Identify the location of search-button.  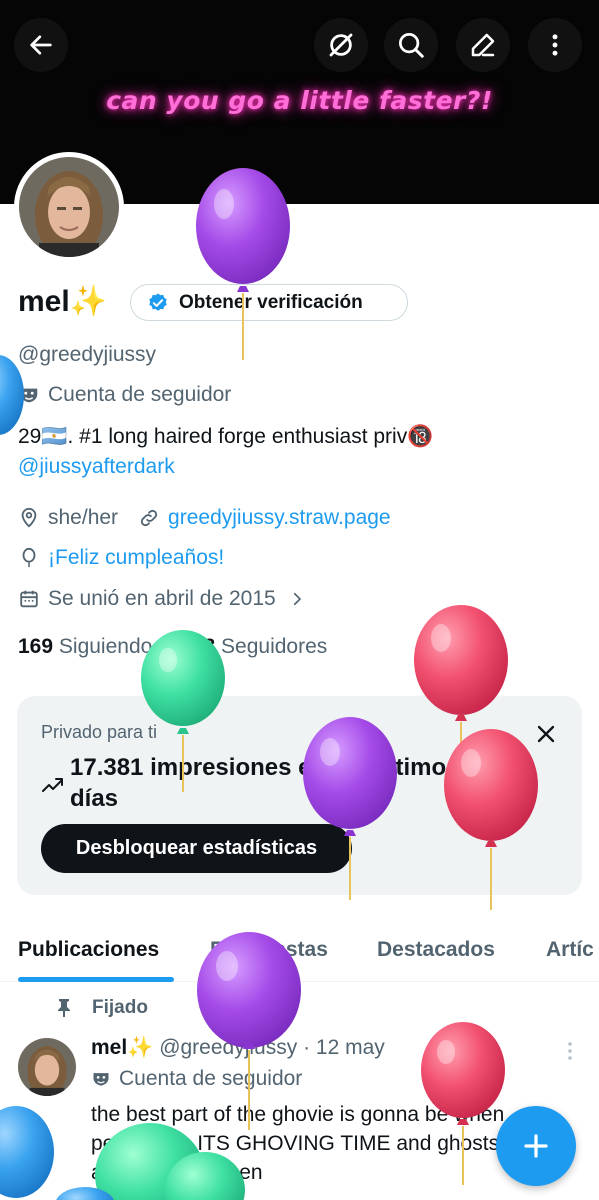
(411, 45).